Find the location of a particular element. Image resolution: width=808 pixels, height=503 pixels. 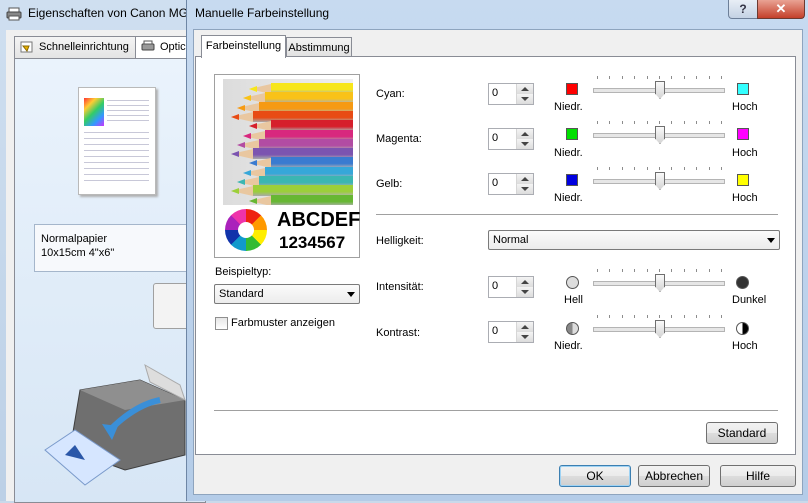

magenta-spinbox: 0 is located at coordinates (511, 139).